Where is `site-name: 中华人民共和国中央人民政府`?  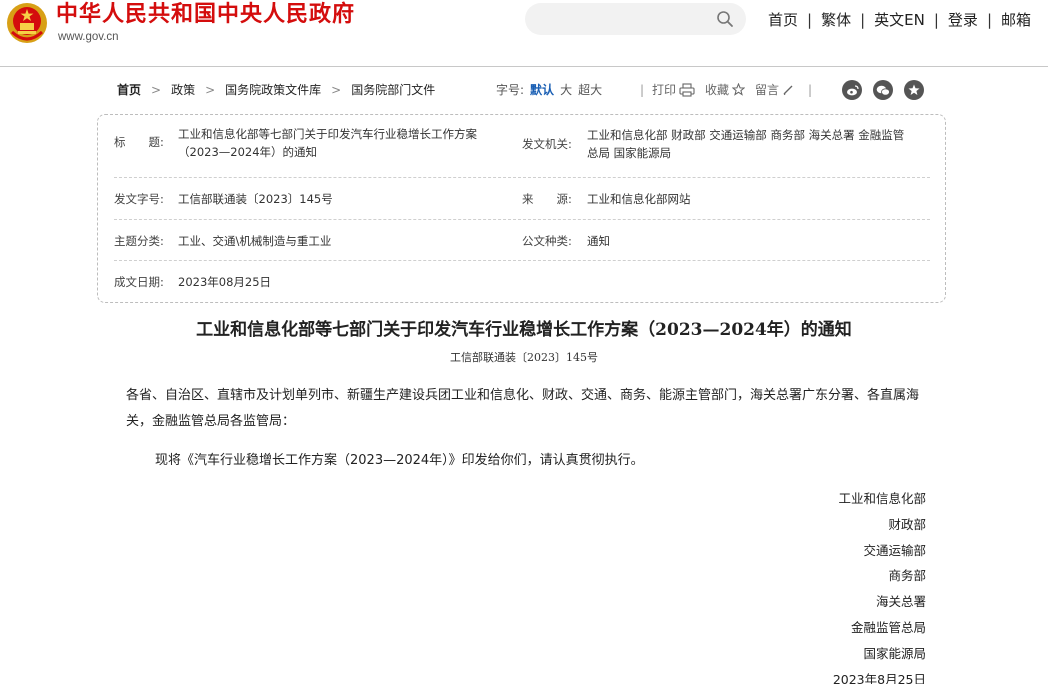
site-name: 中华人民共和国中央人民政府 is located at coordinates (205, 15).